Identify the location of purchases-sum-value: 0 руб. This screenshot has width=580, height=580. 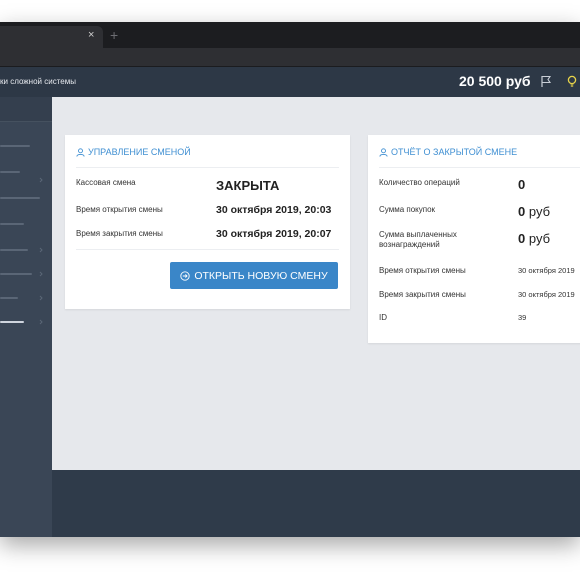
(534, 211).